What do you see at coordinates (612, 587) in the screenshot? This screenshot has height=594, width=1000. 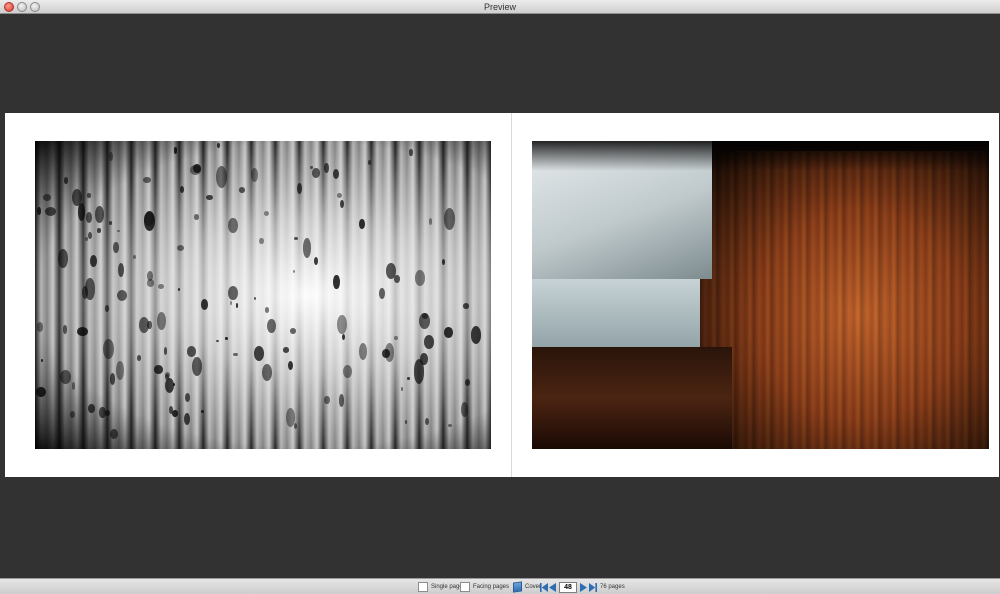 I see `total-pages-label: 76 pages` at bounding box center [612, 587].